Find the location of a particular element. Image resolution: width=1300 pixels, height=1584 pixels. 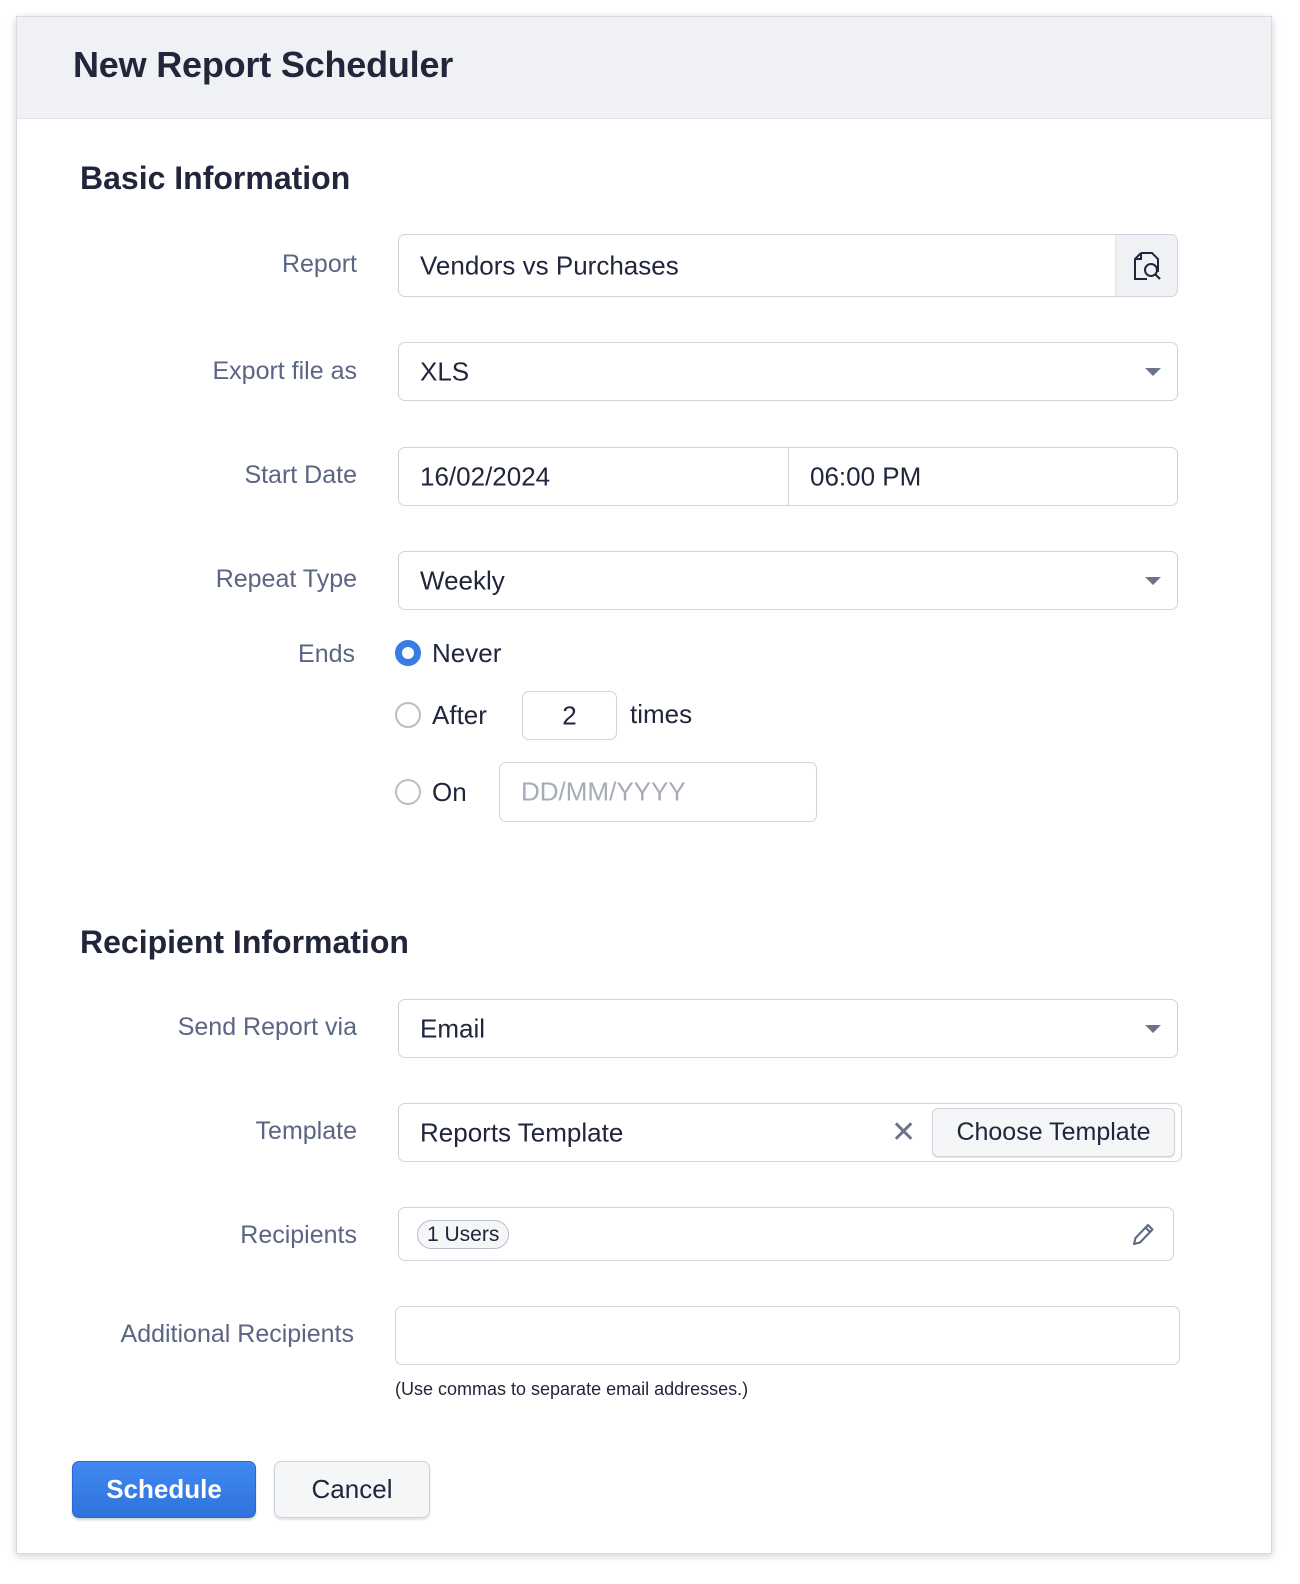

repeat-type-value: Weekly is located at coordinates (462, 580).